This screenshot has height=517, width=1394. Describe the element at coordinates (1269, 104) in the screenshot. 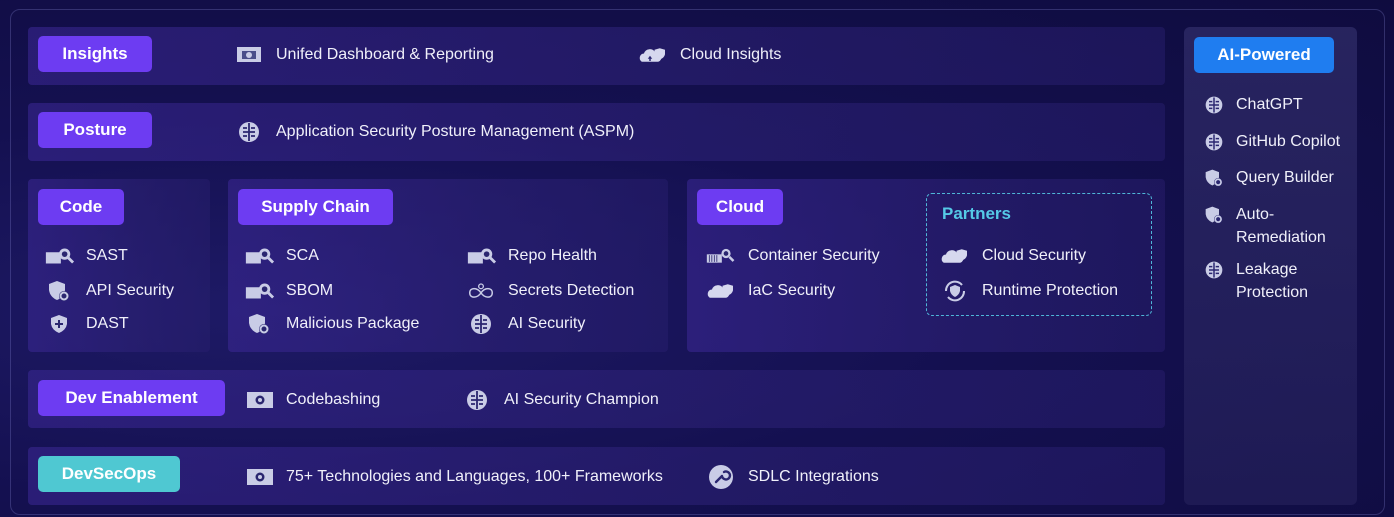

I see `chatgpt-label: ChatGPT` at that location.